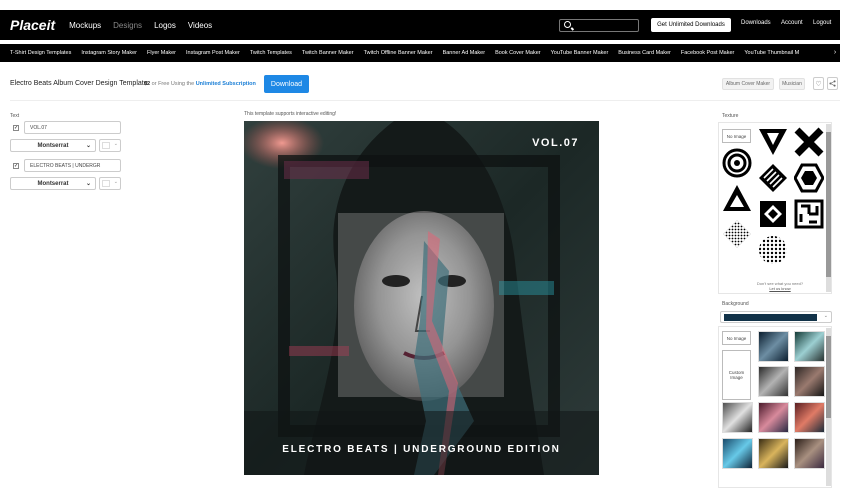 This screenshot has width=850, height=498. Describe the element at coordinates (737, 234) in the screenshot. I see `dots-diamond-icon` at that location.